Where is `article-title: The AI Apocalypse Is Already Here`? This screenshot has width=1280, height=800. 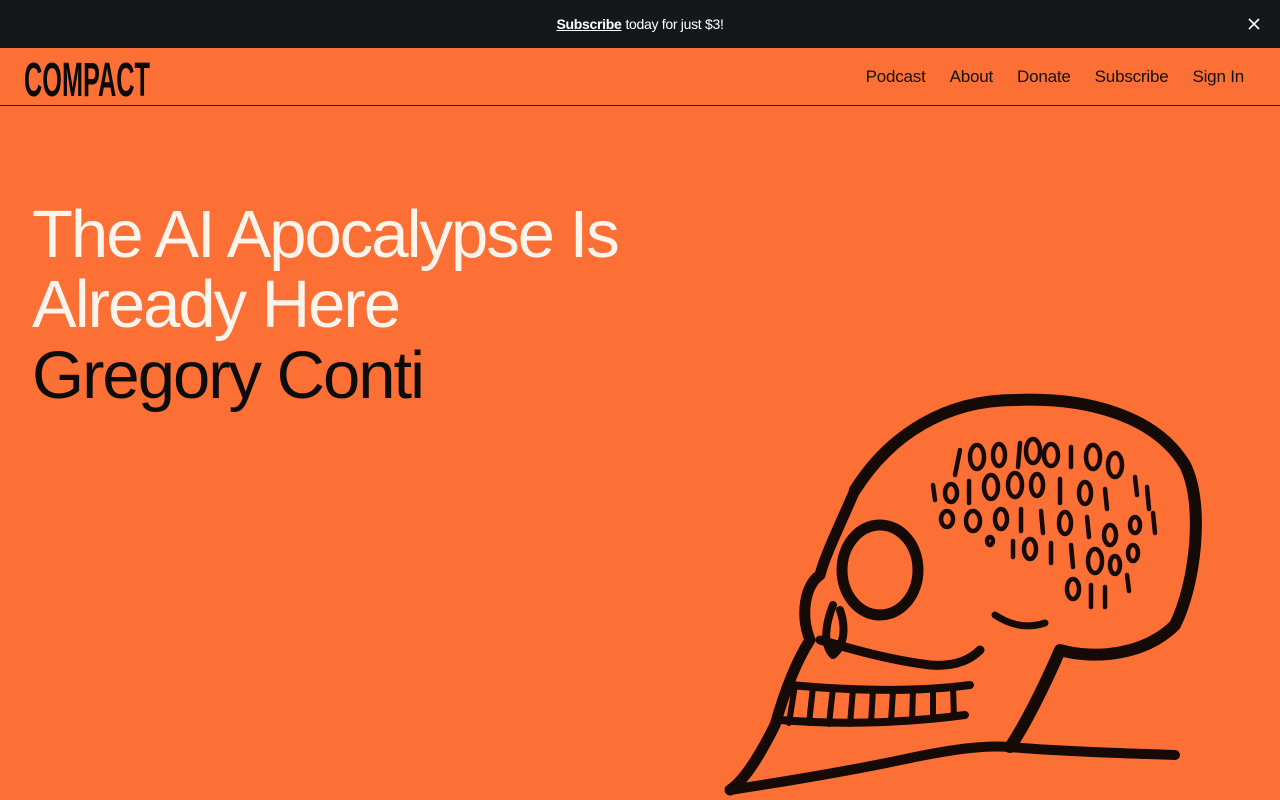
article-title: The AI Apocalypse Is Already Here is located at coordinates (382, 270).